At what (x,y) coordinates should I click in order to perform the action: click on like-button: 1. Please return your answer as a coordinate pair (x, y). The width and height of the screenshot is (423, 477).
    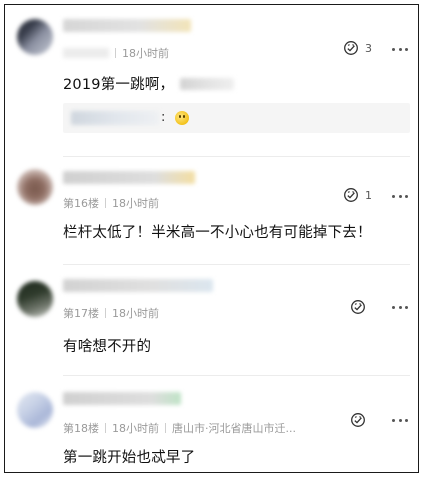
    Looking at the image, I should click on (357, 195).